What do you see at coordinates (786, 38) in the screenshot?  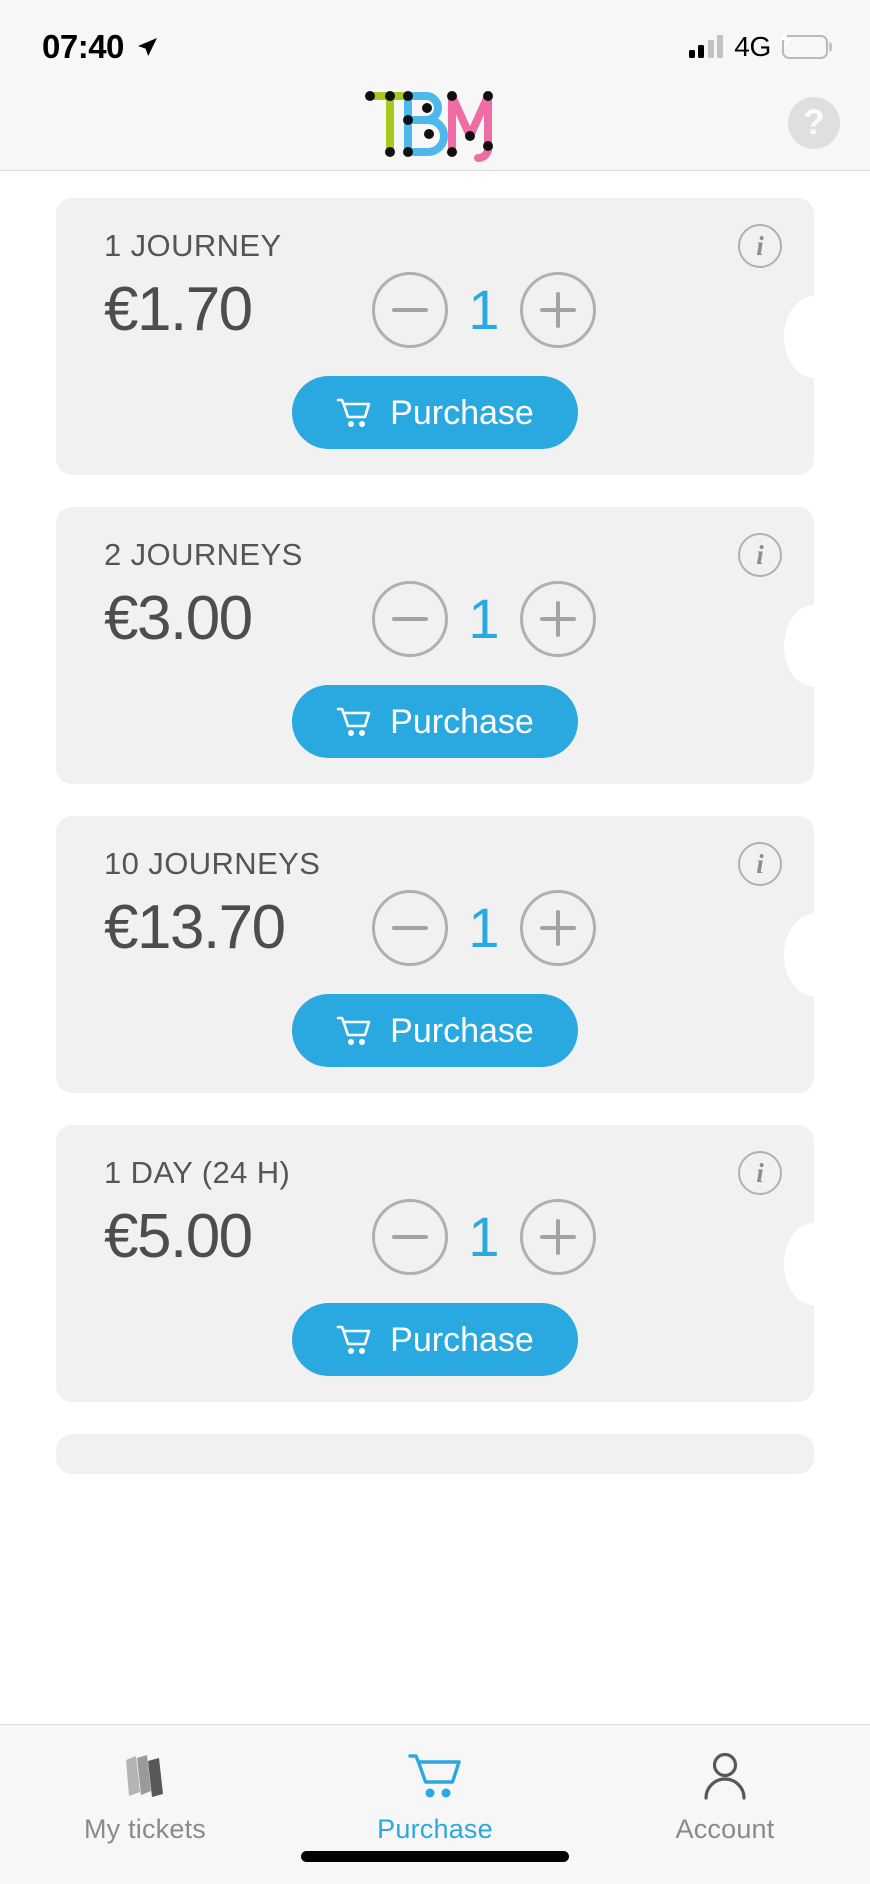 I see `charging-bolt-icon` at bounding box center [786, 38].